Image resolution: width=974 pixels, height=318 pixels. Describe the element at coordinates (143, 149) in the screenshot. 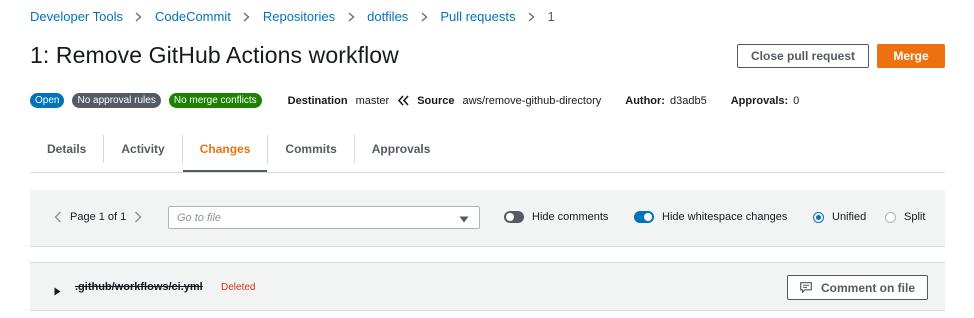

I see `tab-activity: Activity` at that location.